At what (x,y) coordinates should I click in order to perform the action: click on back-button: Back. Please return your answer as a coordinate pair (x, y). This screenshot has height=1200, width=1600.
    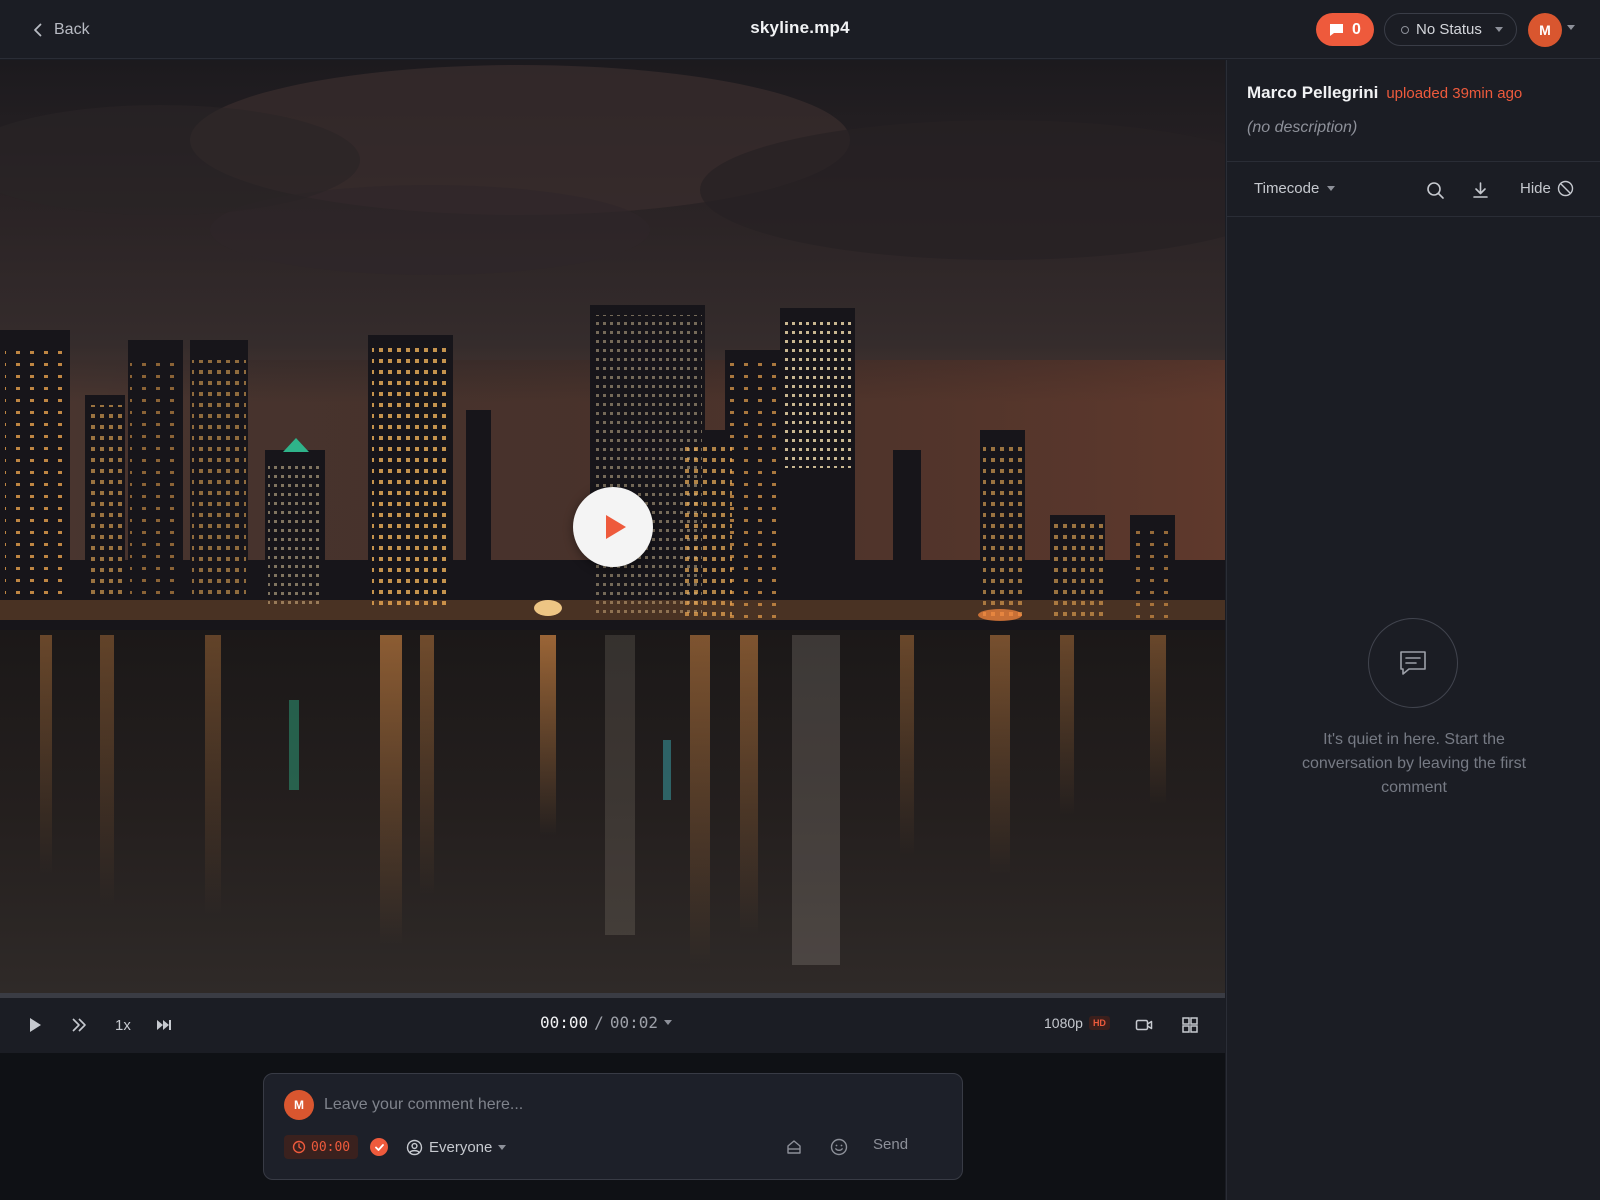
    Looking at the image, I should click on (60, 30).